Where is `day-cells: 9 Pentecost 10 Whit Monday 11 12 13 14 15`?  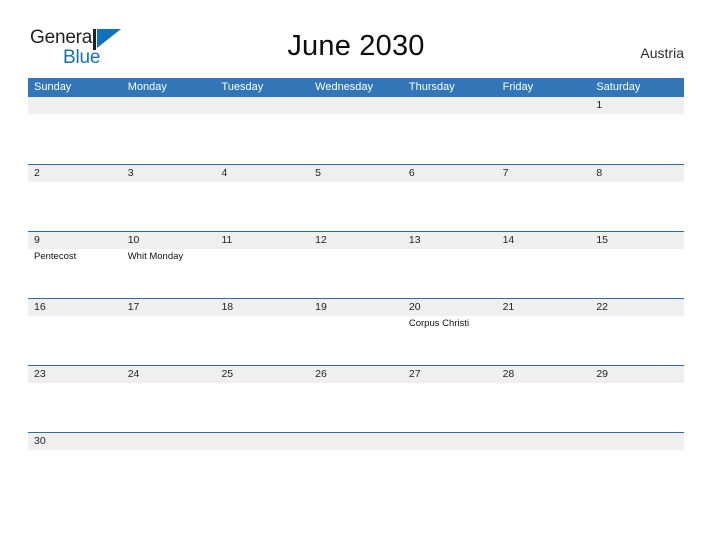
day-cells: 9 Pentecost 10 Whit Monday 11 12 13 14 15 is located at coordinates (356, 265).